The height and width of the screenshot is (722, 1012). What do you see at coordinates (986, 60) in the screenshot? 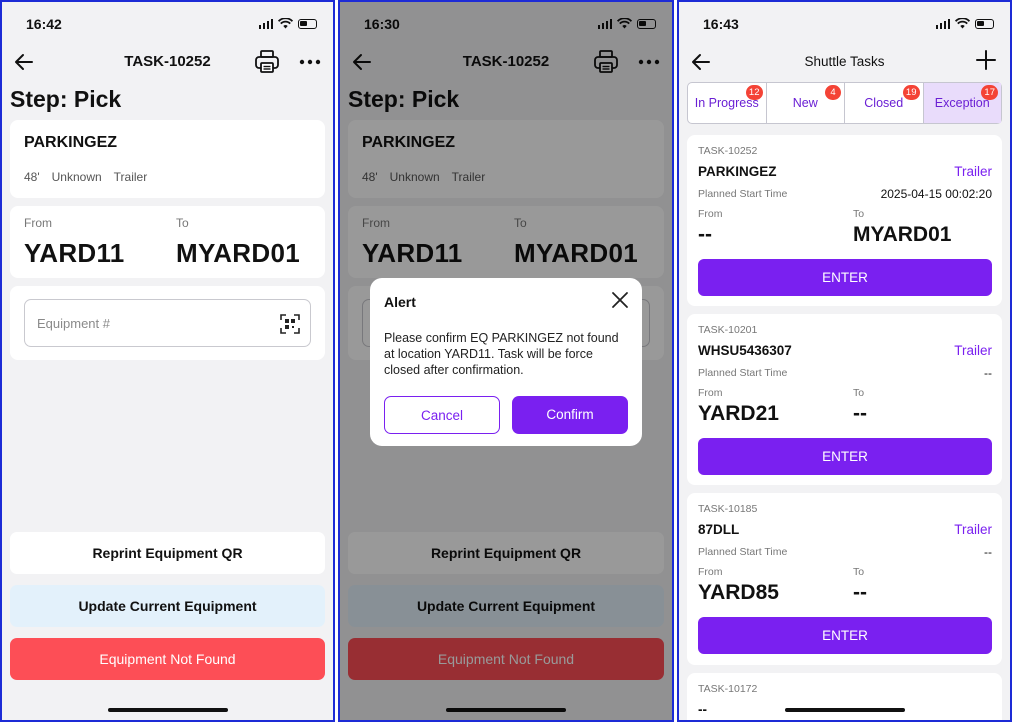
I see `add-icon` at bounding box center [986, 60].